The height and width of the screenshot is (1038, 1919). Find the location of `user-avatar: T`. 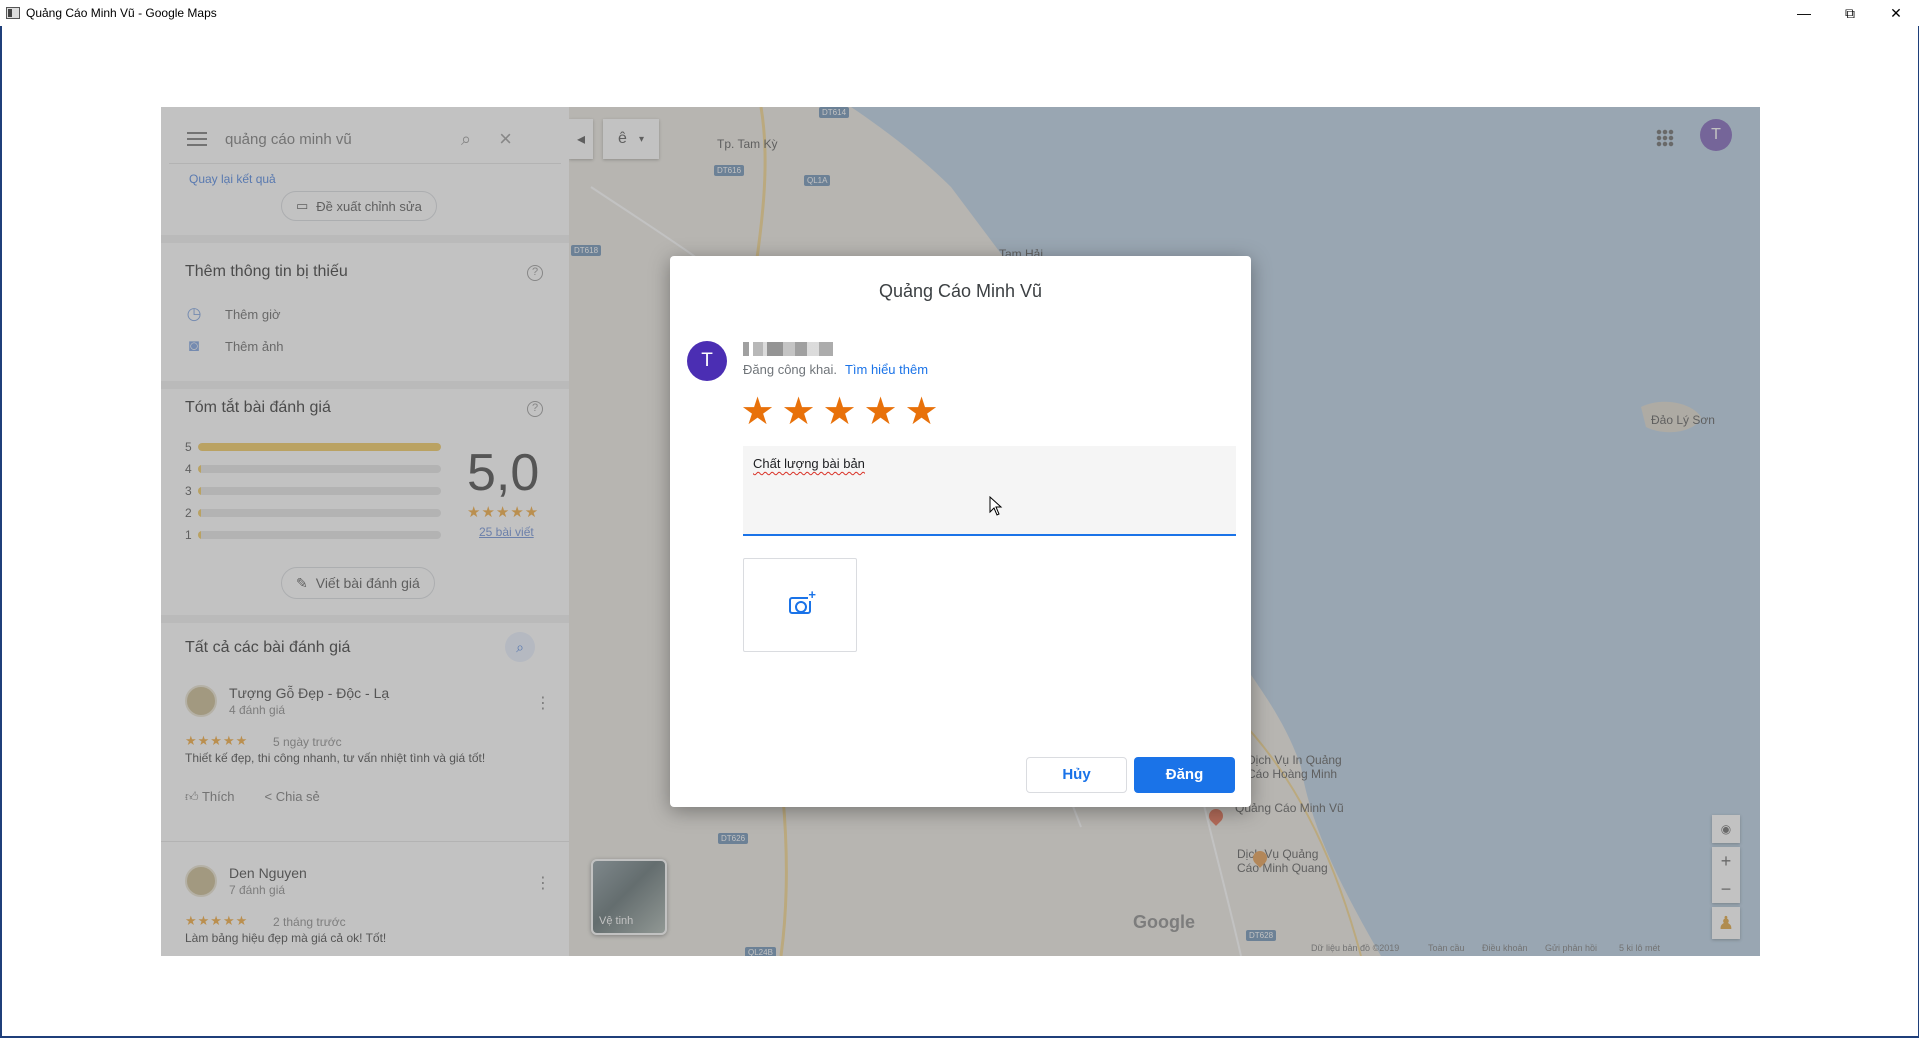

user-avatar: T is located at coordinates (707, 361).